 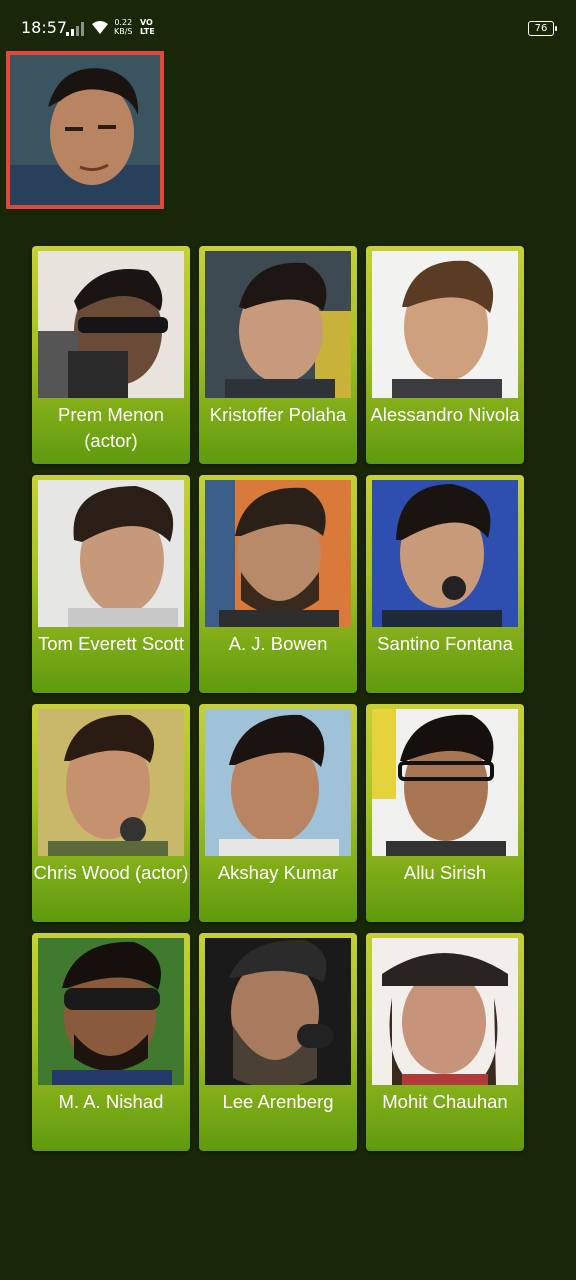 I want to click on answer-card: Santino Fontana, so click(x=445, y=584).